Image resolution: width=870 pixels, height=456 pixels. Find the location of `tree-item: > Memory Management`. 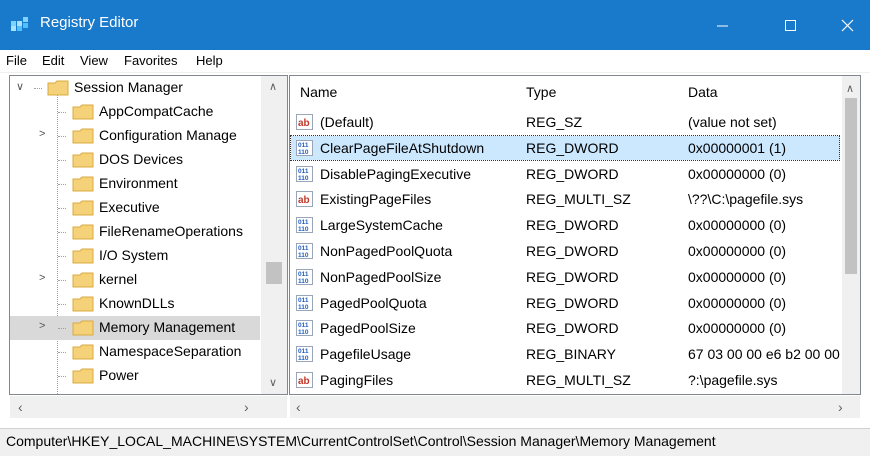

tree-item: > Memory Management is located at coordinates (135, 328).